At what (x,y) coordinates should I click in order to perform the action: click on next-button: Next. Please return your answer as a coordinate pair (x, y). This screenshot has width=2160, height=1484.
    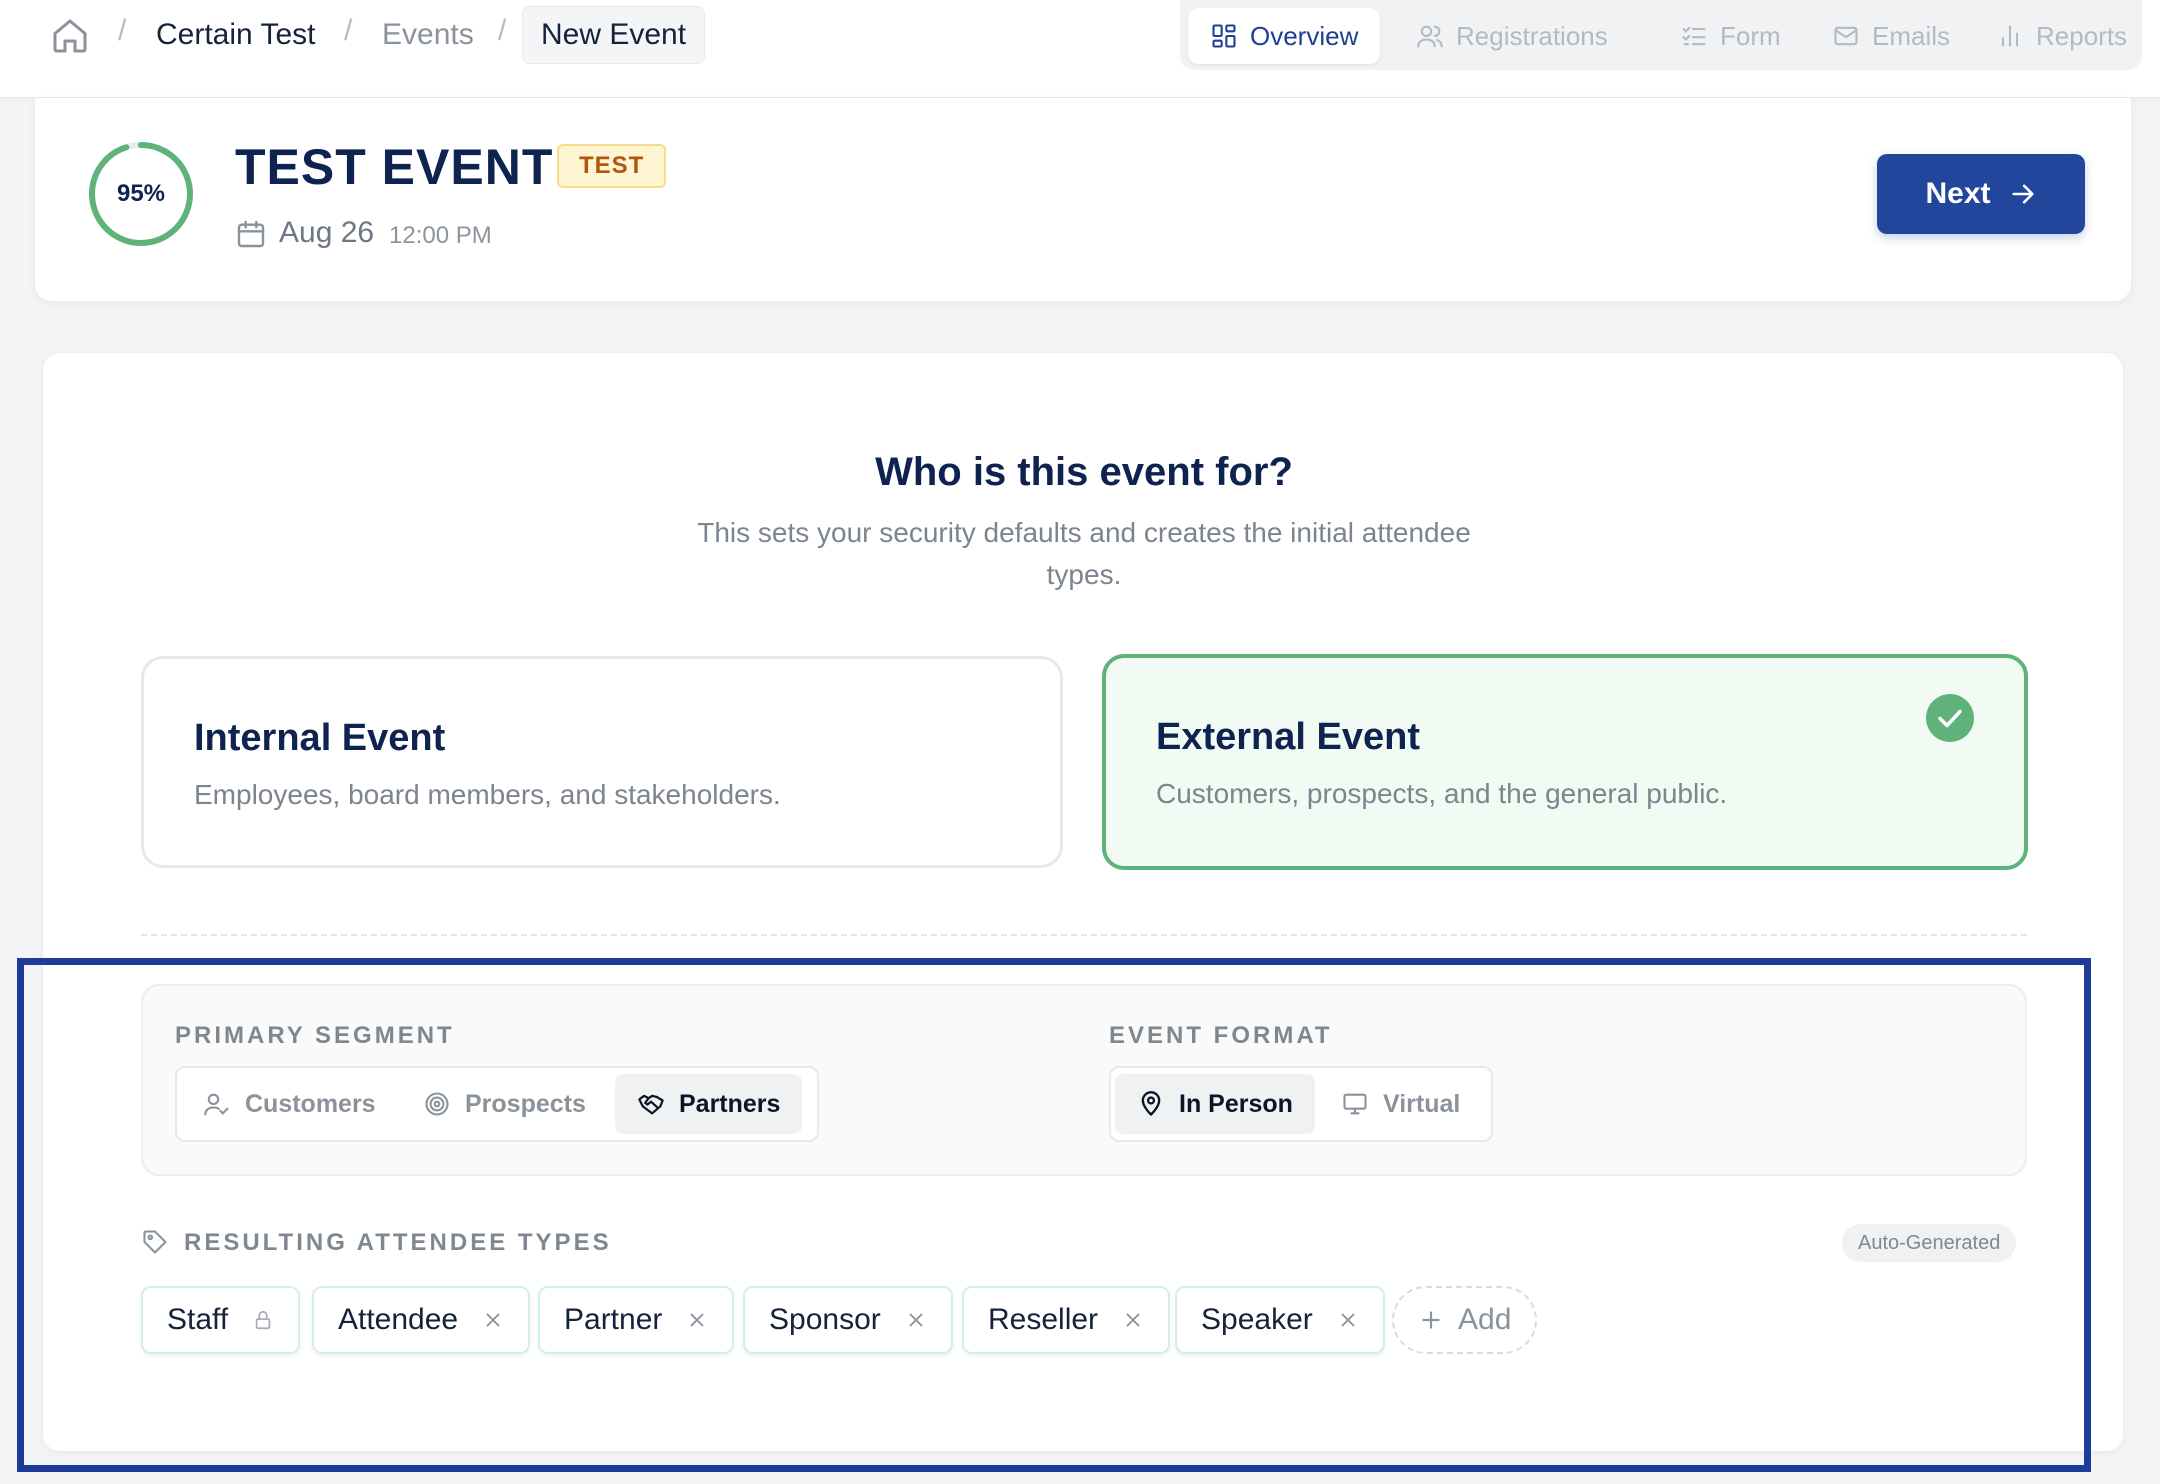
    Looking at the image, I should click on (1981, 194).